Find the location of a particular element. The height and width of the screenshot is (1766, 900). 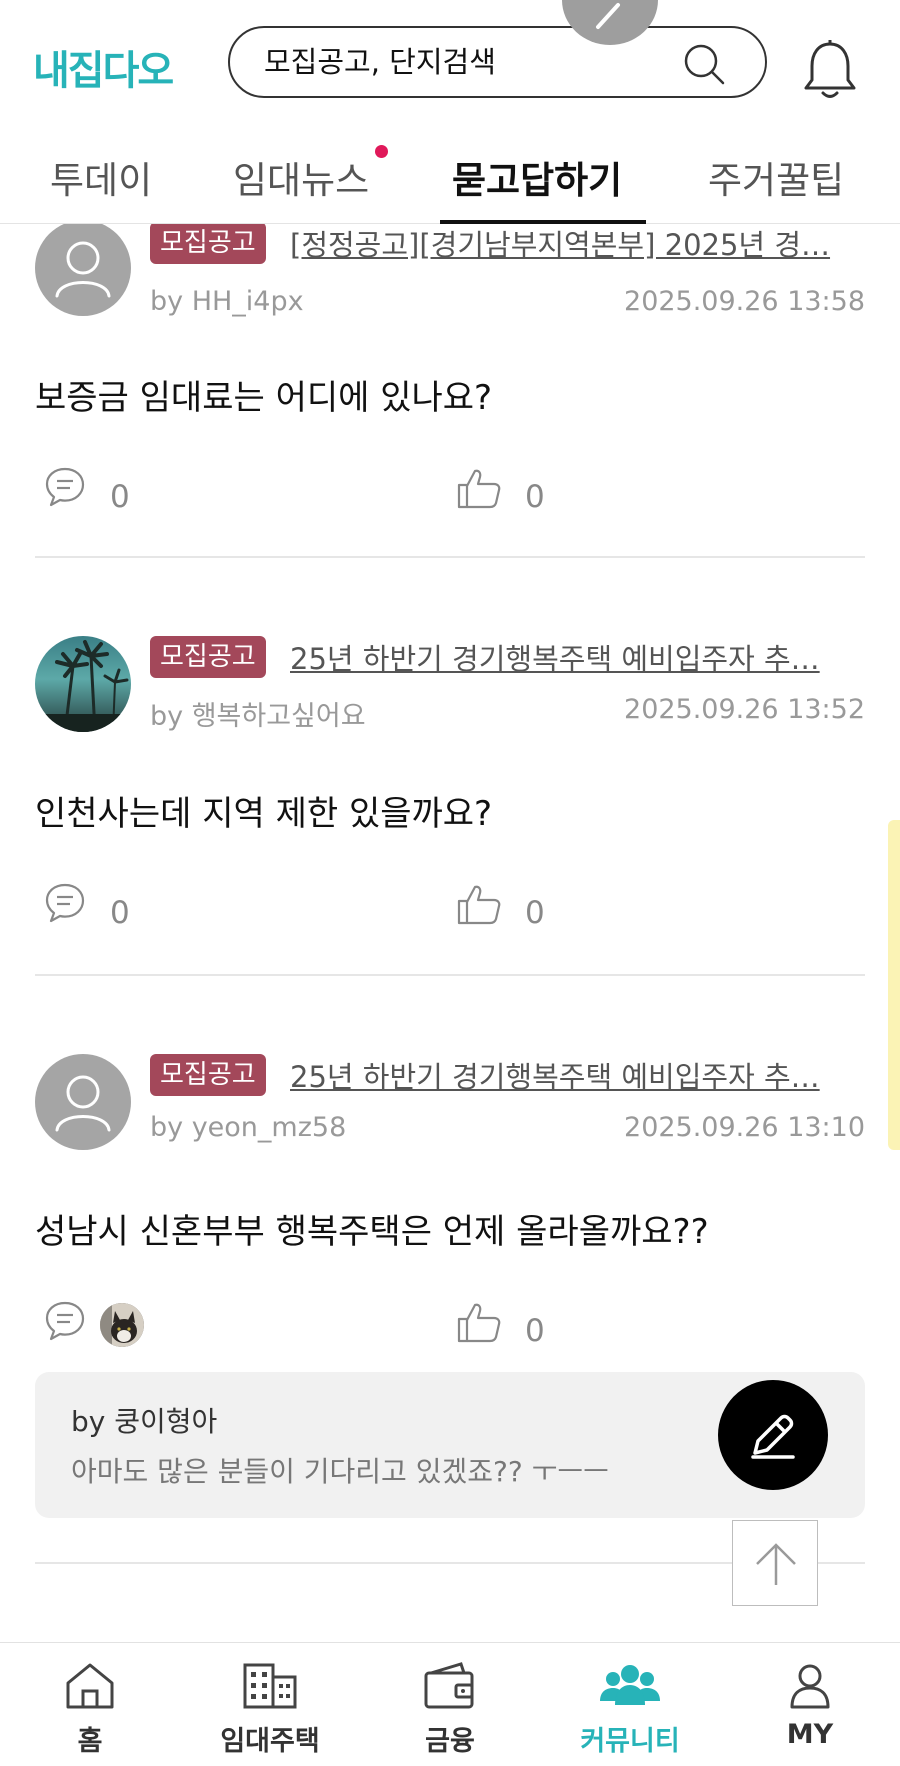

active-tab-indicator is located at coordinates (543, 222).